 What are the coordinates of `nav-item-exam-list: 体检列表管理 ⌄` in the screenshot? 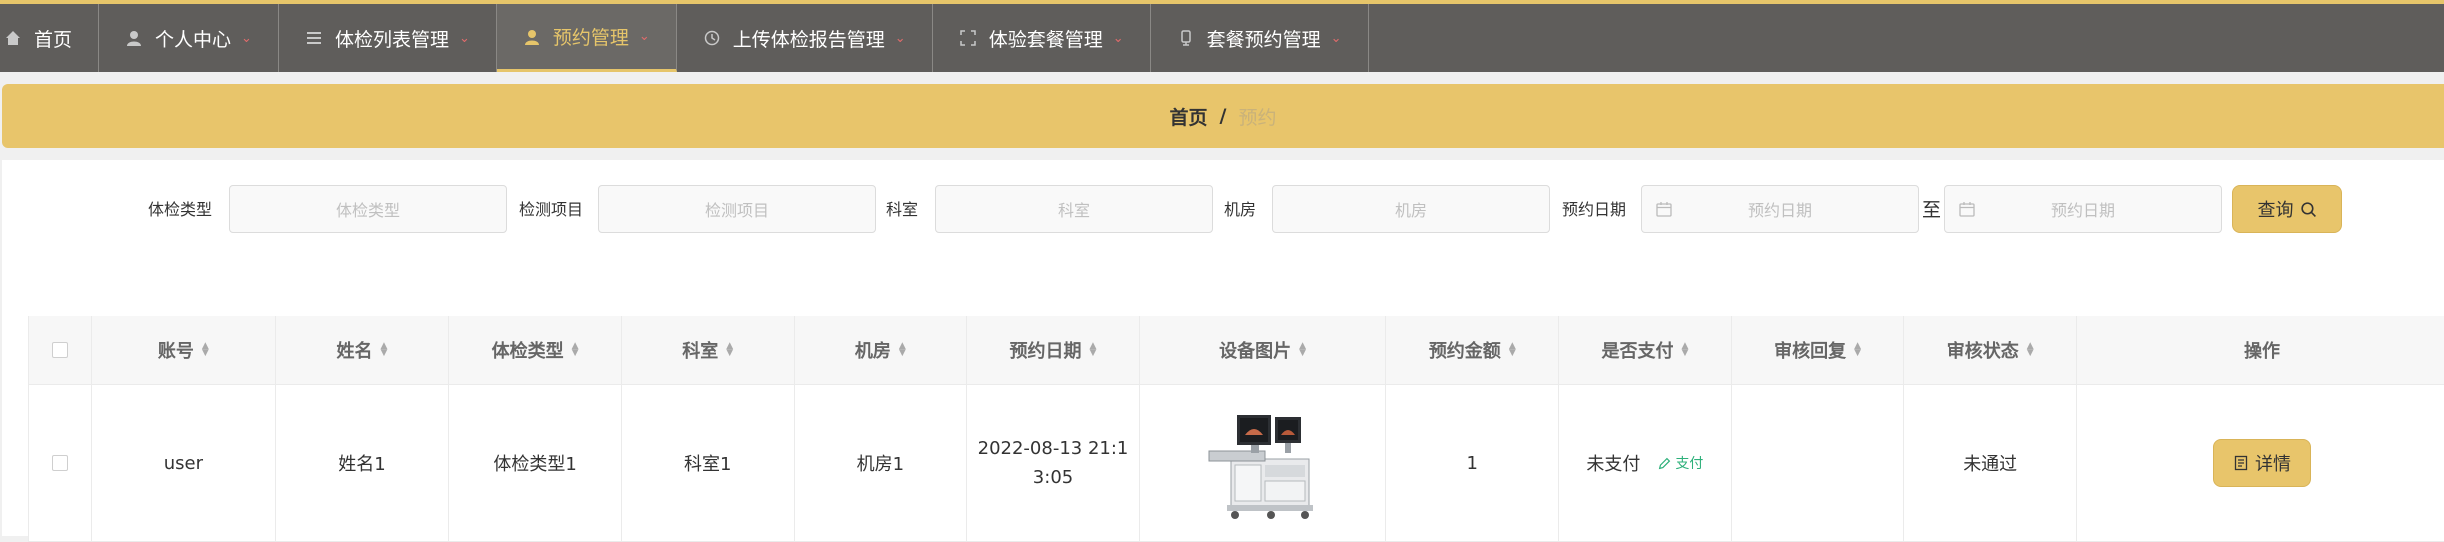 It's located at (388, 38).